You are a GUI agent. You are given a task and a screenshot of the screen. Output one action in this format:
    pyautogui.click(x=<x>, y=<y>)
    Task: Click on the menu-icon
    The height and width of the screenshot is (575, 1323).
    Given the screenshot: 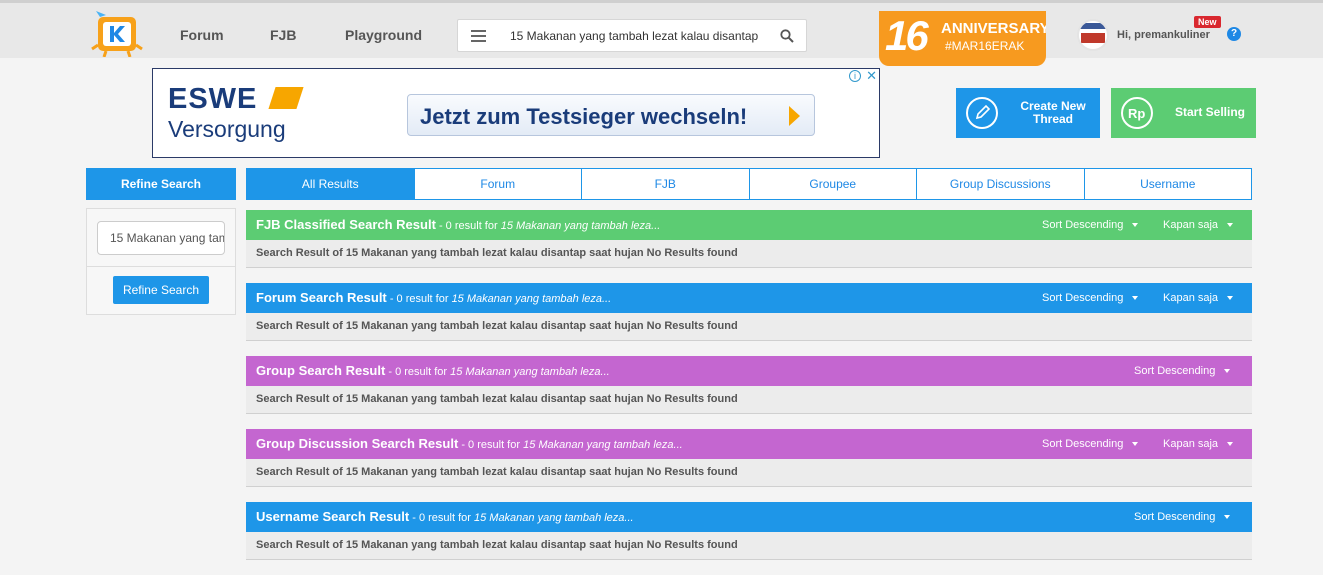 What is the action you would take?
    pyautogui.click(x=478, y=36)
    